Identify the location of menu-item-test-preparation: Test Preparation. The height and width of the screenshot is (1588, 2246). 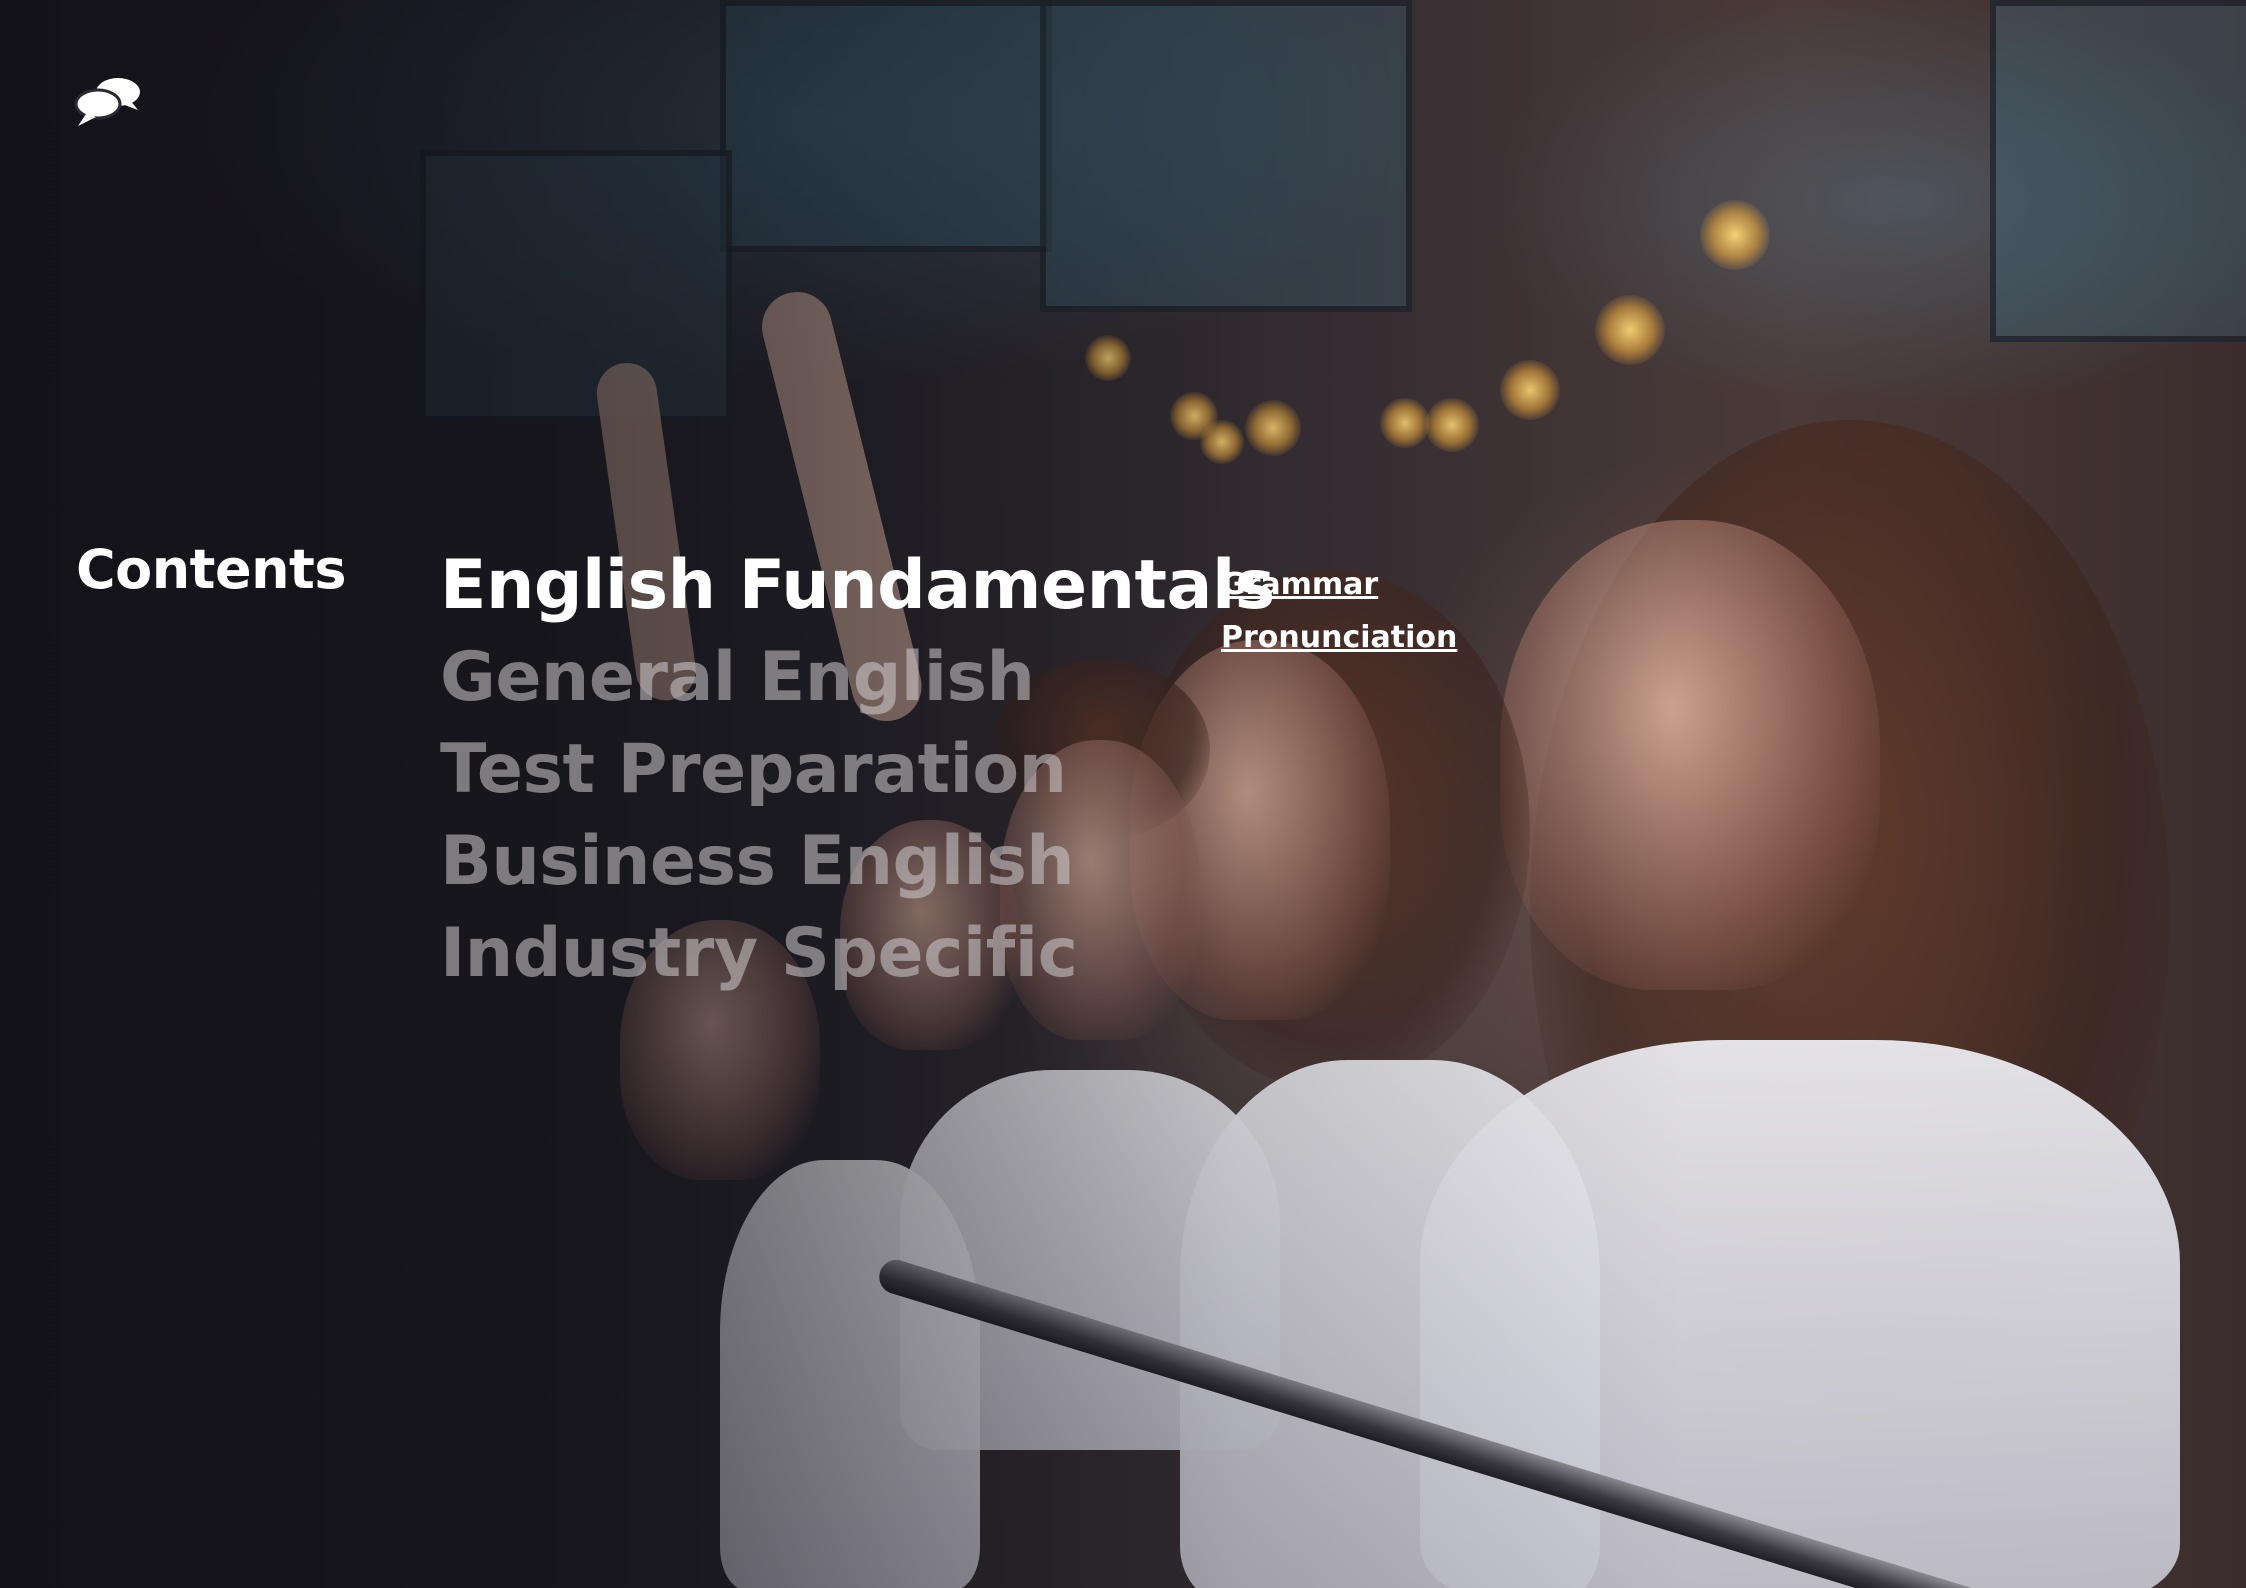
(857, 770).